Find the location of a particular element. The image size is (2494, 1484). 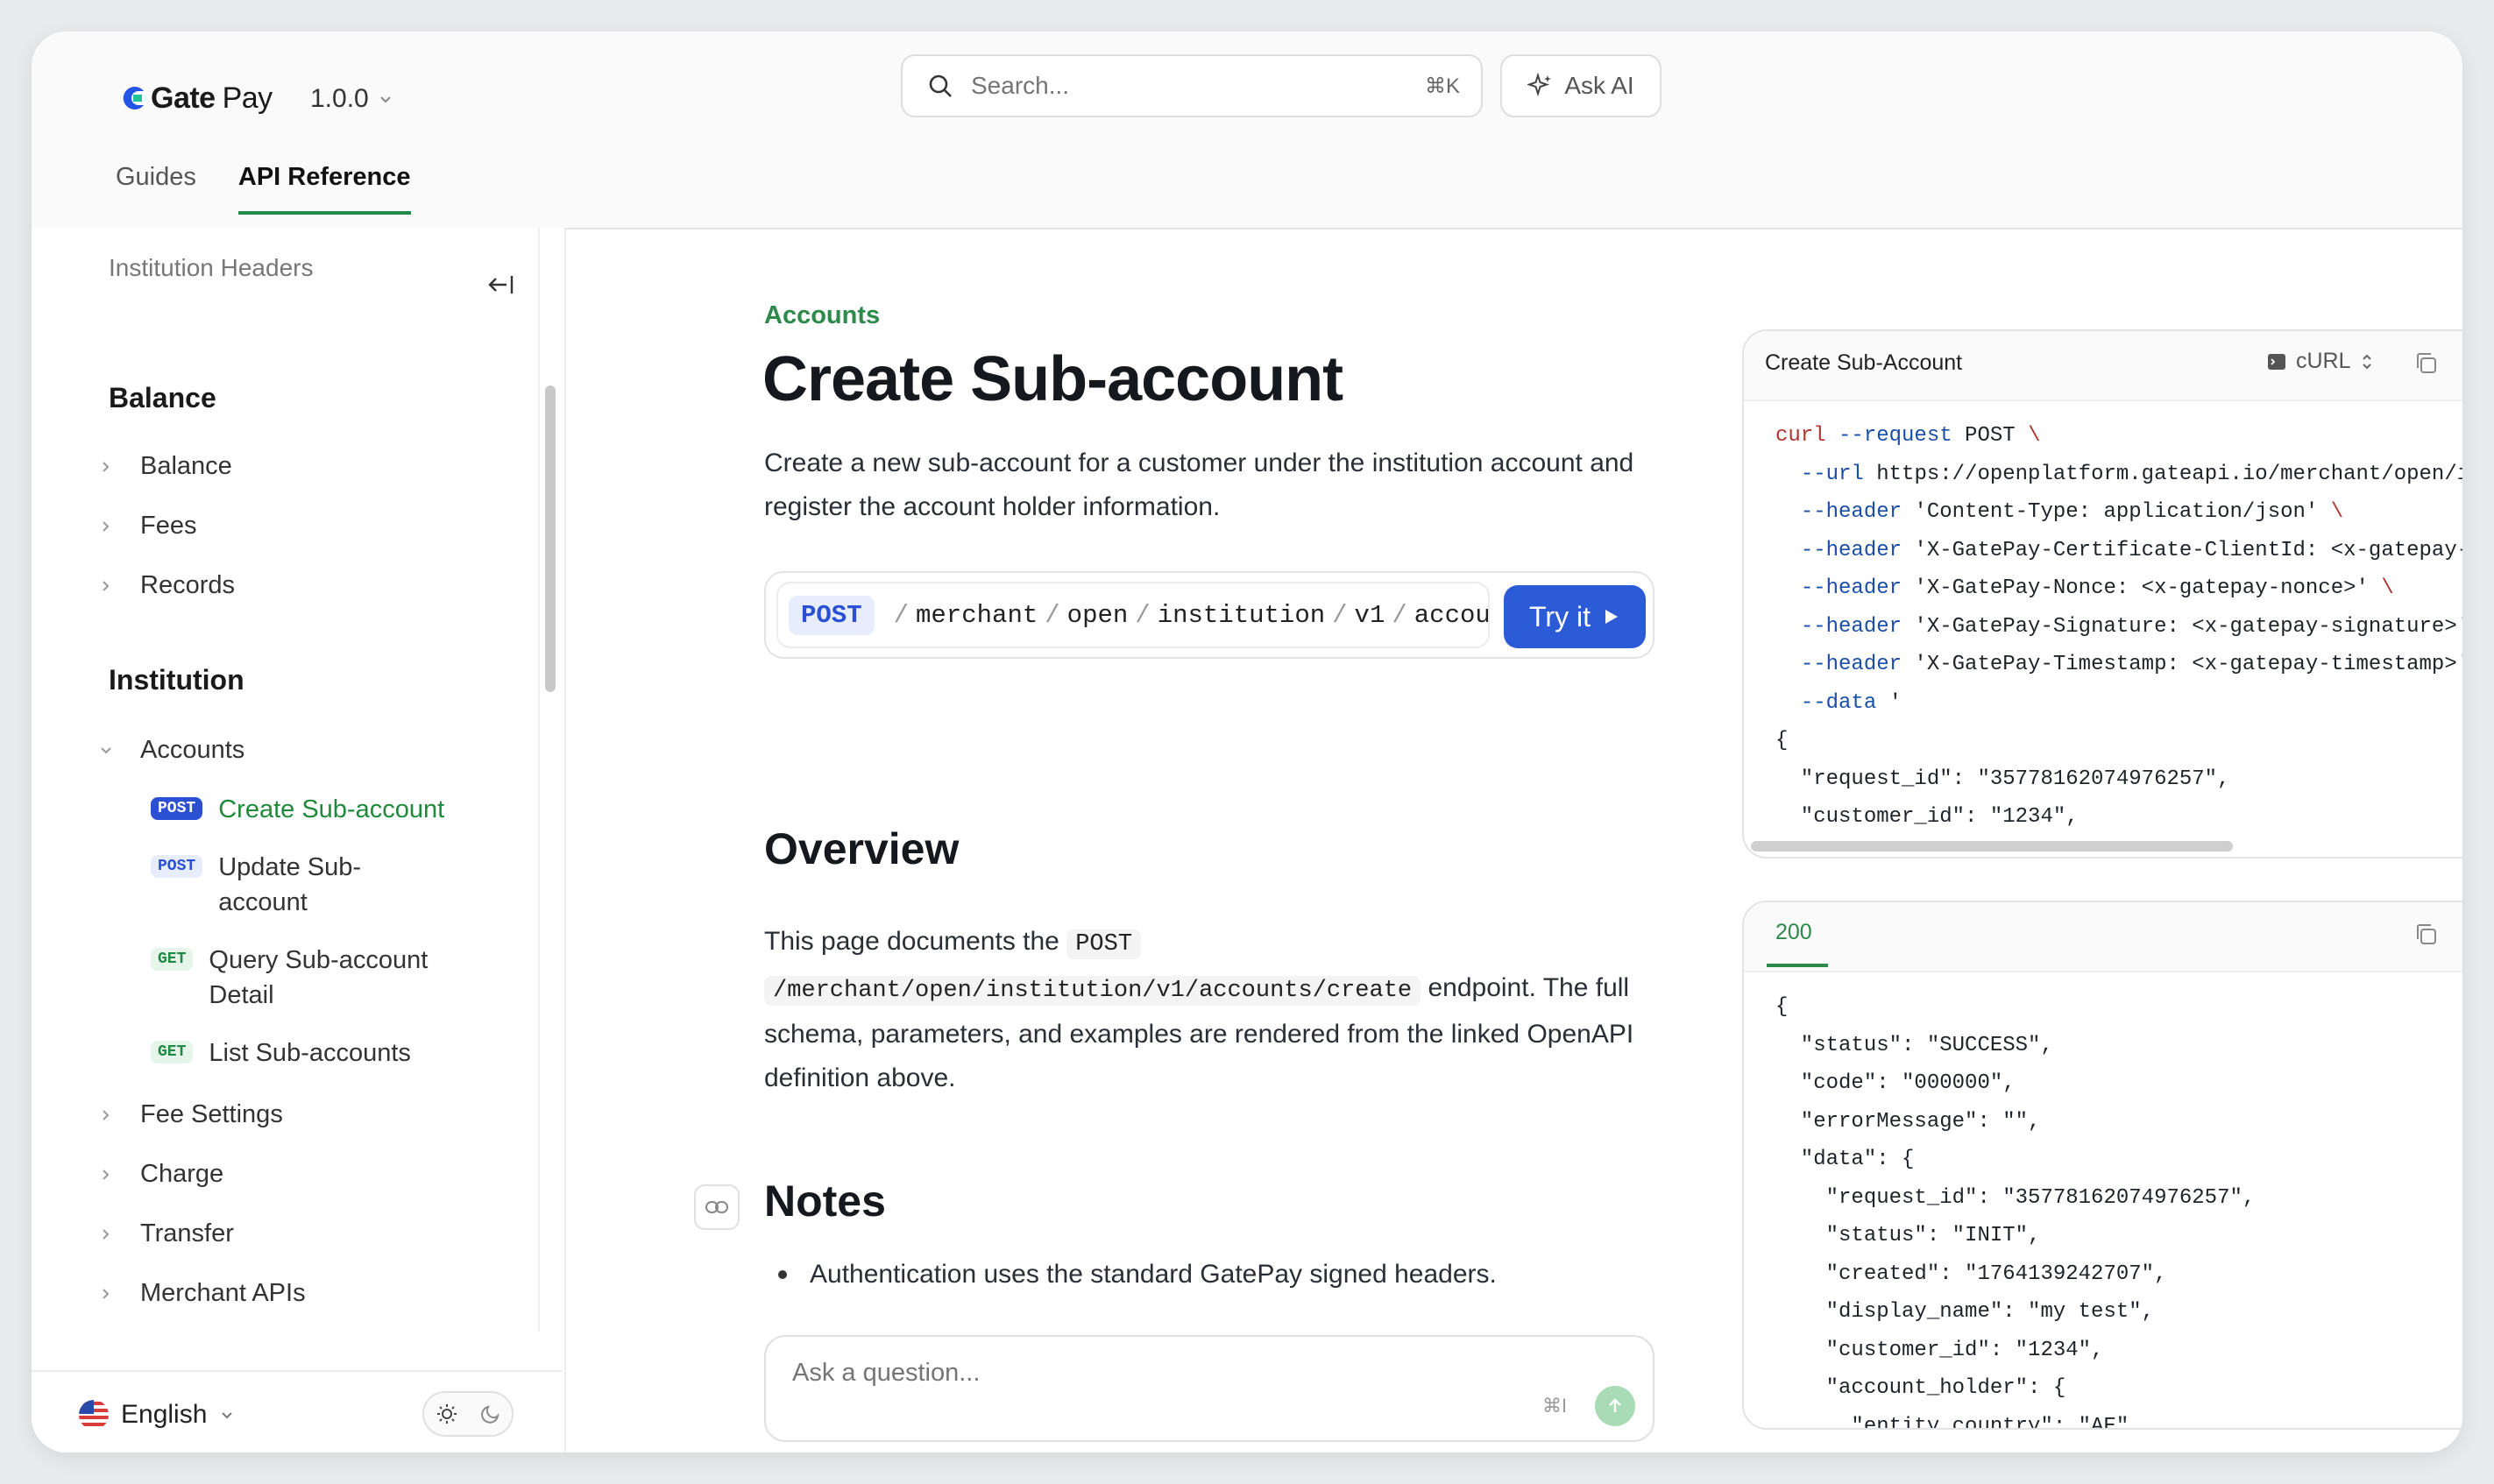

breadcrumb: Accounts is located at coordinates (822, 315).